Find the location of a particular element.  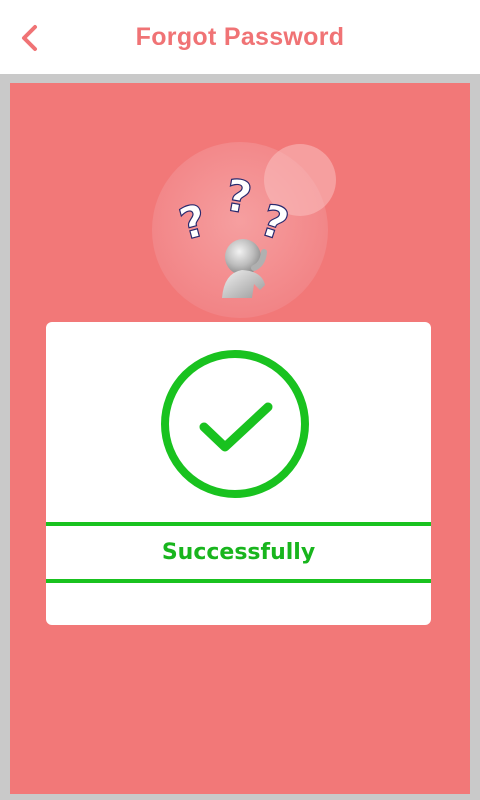

page-title: Forgot Password is located at coordinates (240, 37).